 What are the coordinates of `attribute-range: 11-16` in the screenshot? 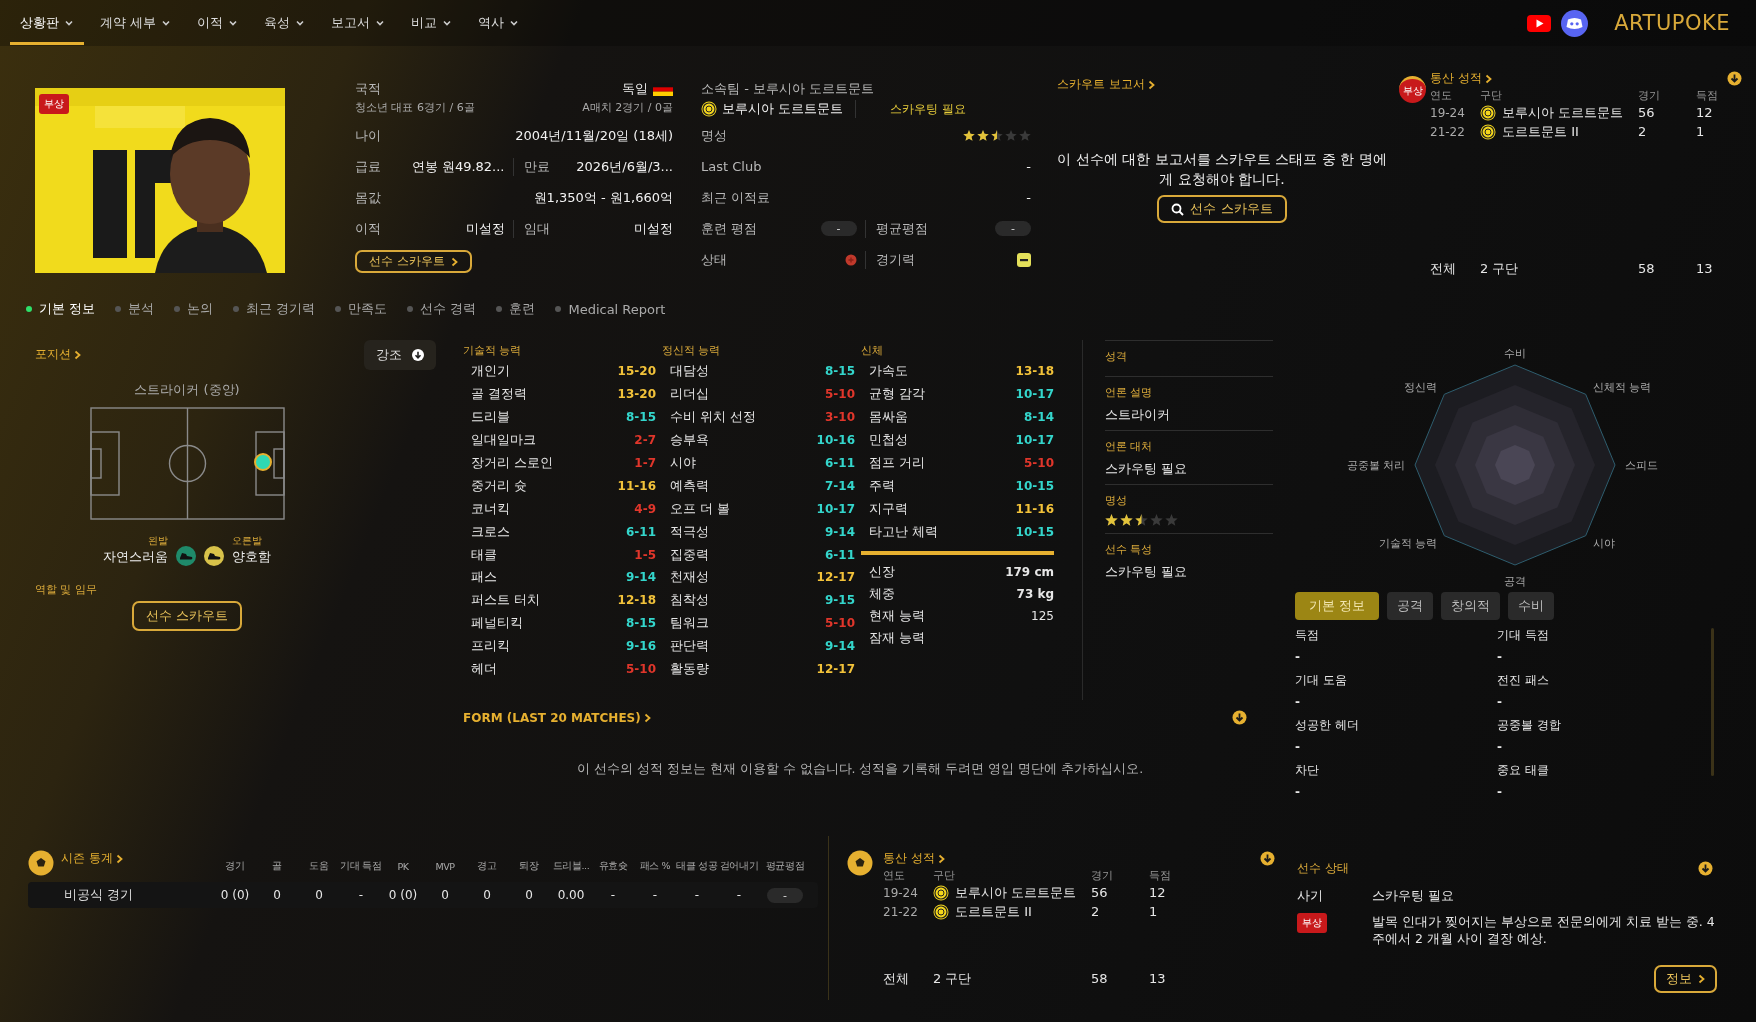 It's located at (636, 485).